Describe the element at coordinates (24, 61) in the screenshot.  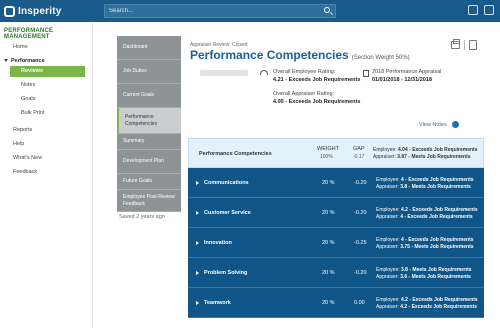
I see `nav-item-performance: Performance` at that location.